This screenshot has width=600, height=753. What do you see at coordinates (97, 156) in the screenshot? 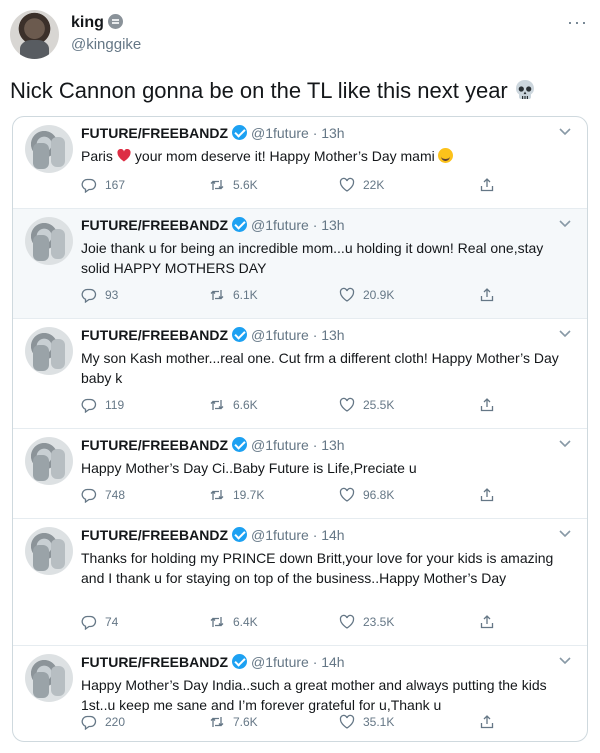
I see `tweet-text-part: Paris` at bounding box center [97, 156].